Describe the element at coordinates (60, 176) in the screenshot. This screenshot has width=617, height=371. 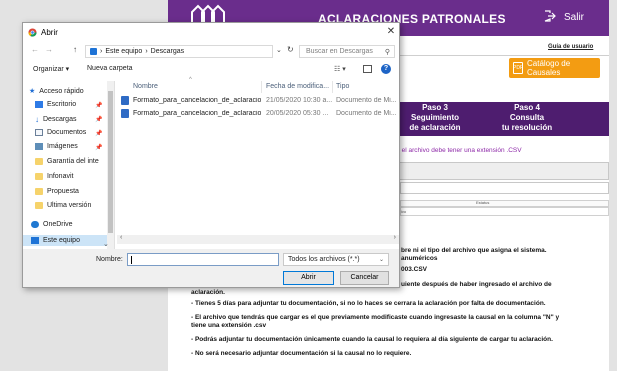
I see `sidebar-item-label: Infonavit` at that location.